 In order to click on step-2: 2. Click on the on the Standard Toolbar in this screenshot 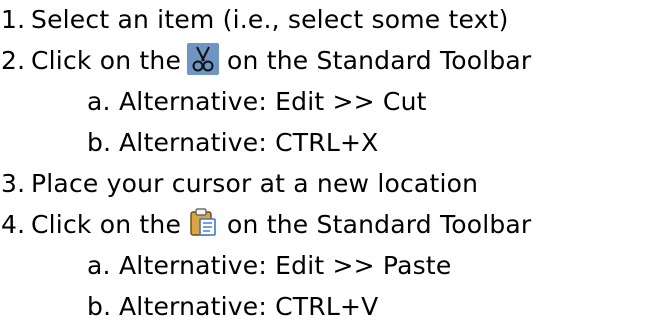, I will do `click(266, 61)`.